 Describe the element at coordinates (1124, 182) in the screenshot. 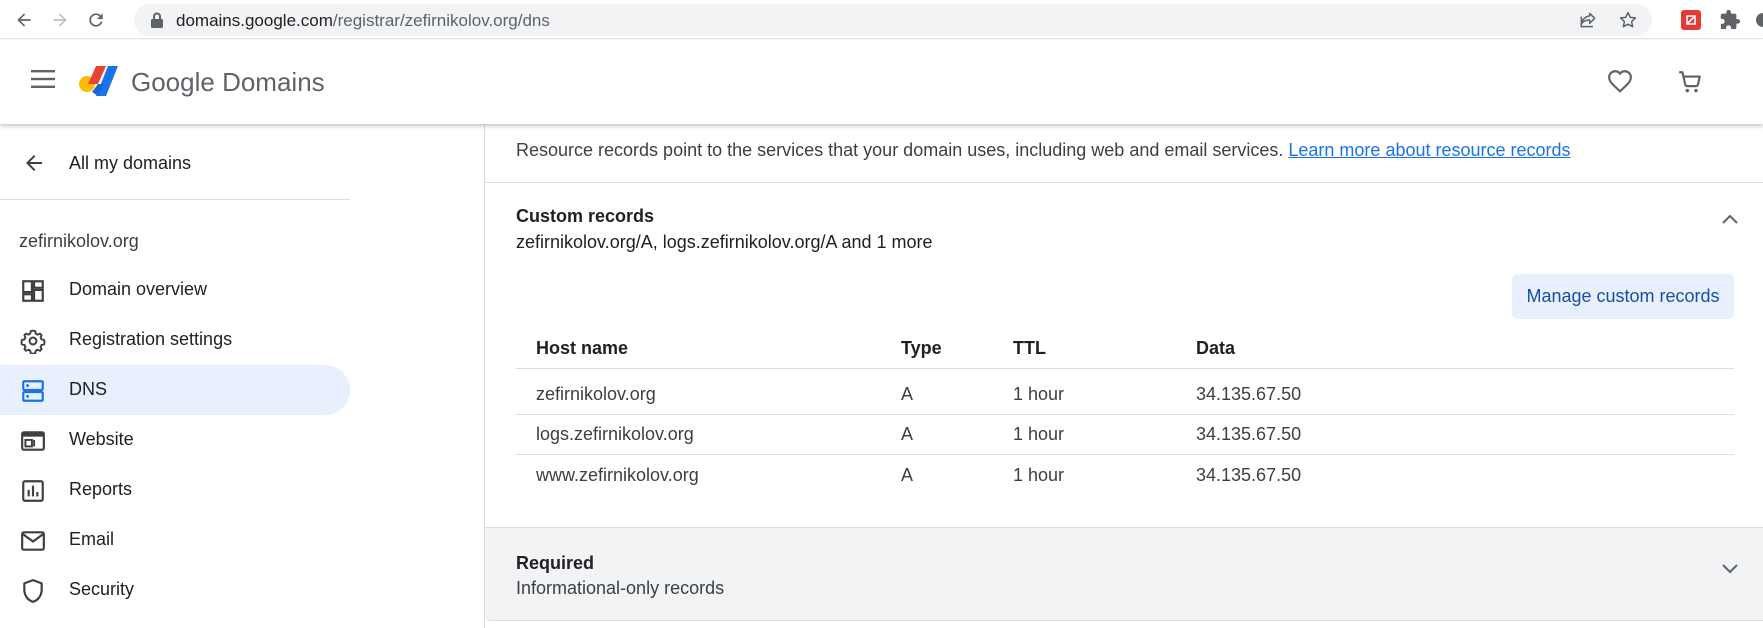

I see `section-divider` at that location.